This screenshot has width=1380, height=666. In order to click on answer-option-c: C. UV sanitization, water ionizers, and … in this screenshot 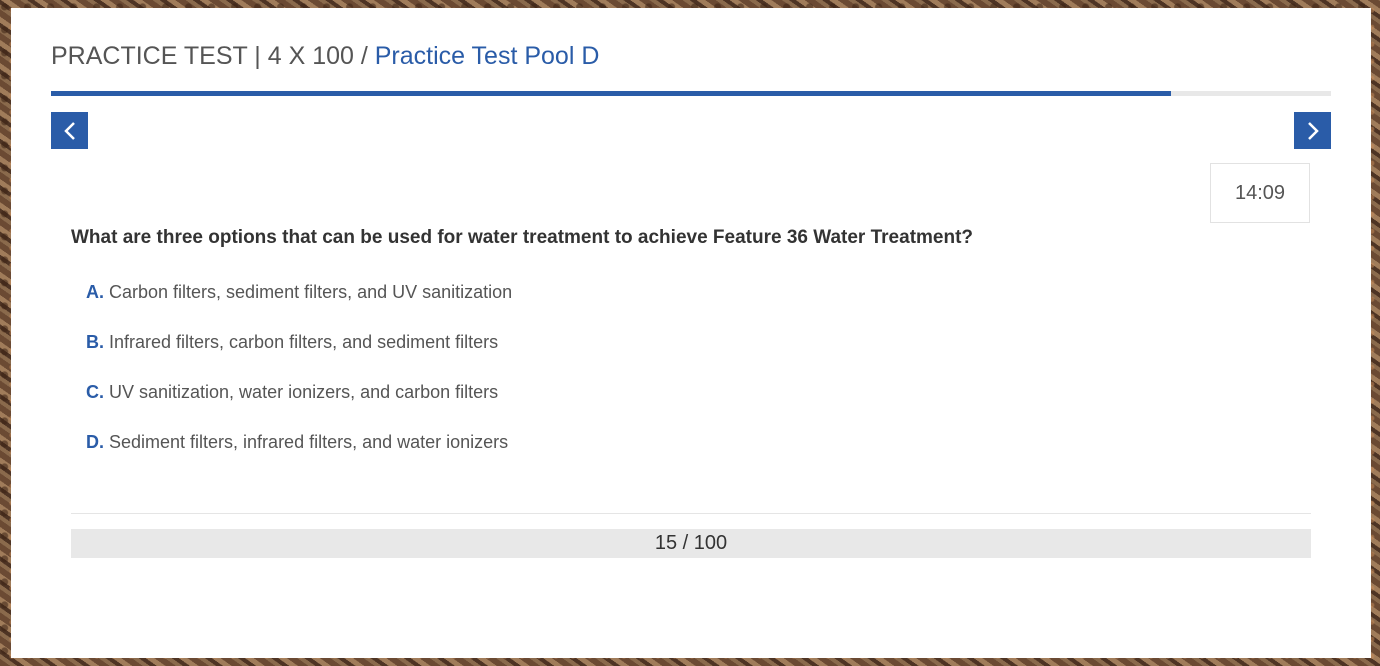, I will do `click(299, 407)`.